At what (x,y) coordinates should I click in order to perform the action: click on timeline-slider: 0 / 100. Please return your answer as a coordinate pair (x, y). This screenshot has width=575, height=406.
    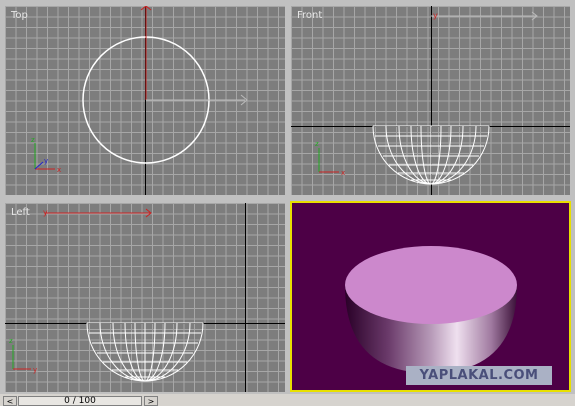
    Looking at the image, I should click on (80, 401).